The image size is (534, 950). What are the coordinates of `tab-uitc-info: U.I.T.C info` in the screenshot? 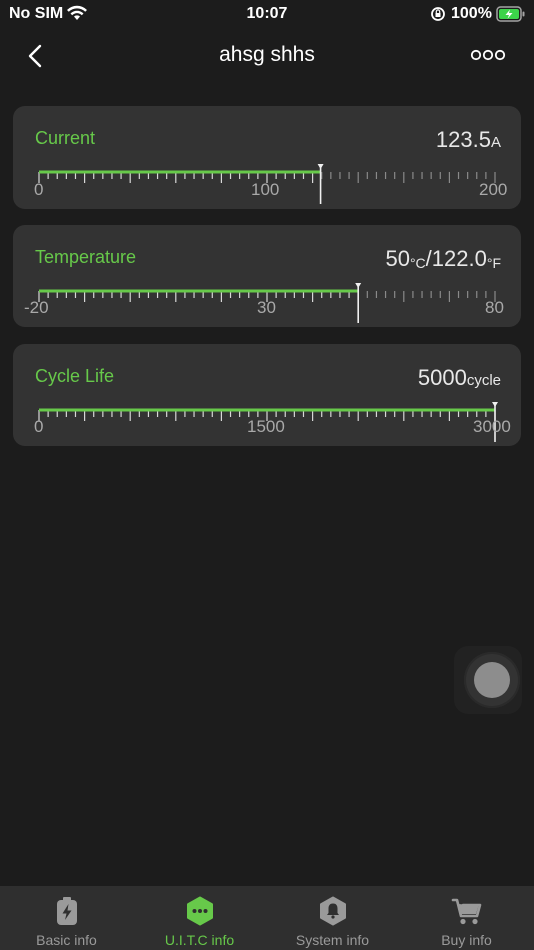 It's located at (199, 918).